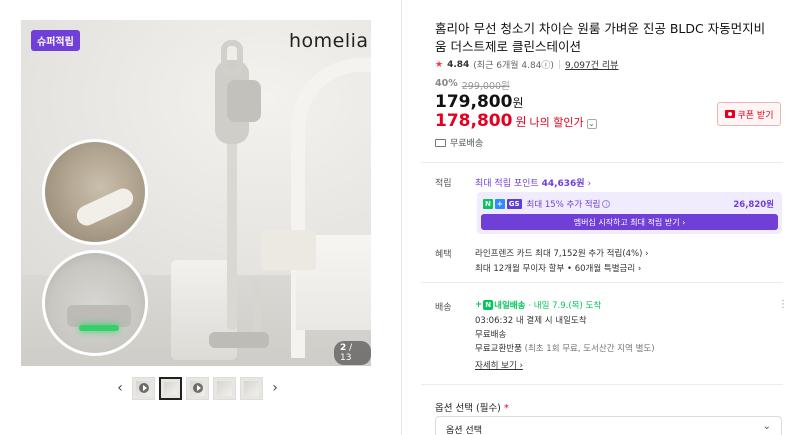 This screenshot has width=800, height=435. Describe the element at coordinates (510, 306) in the screenshot. I see `tomorrow-delivery-text: 내일배송` at that location.